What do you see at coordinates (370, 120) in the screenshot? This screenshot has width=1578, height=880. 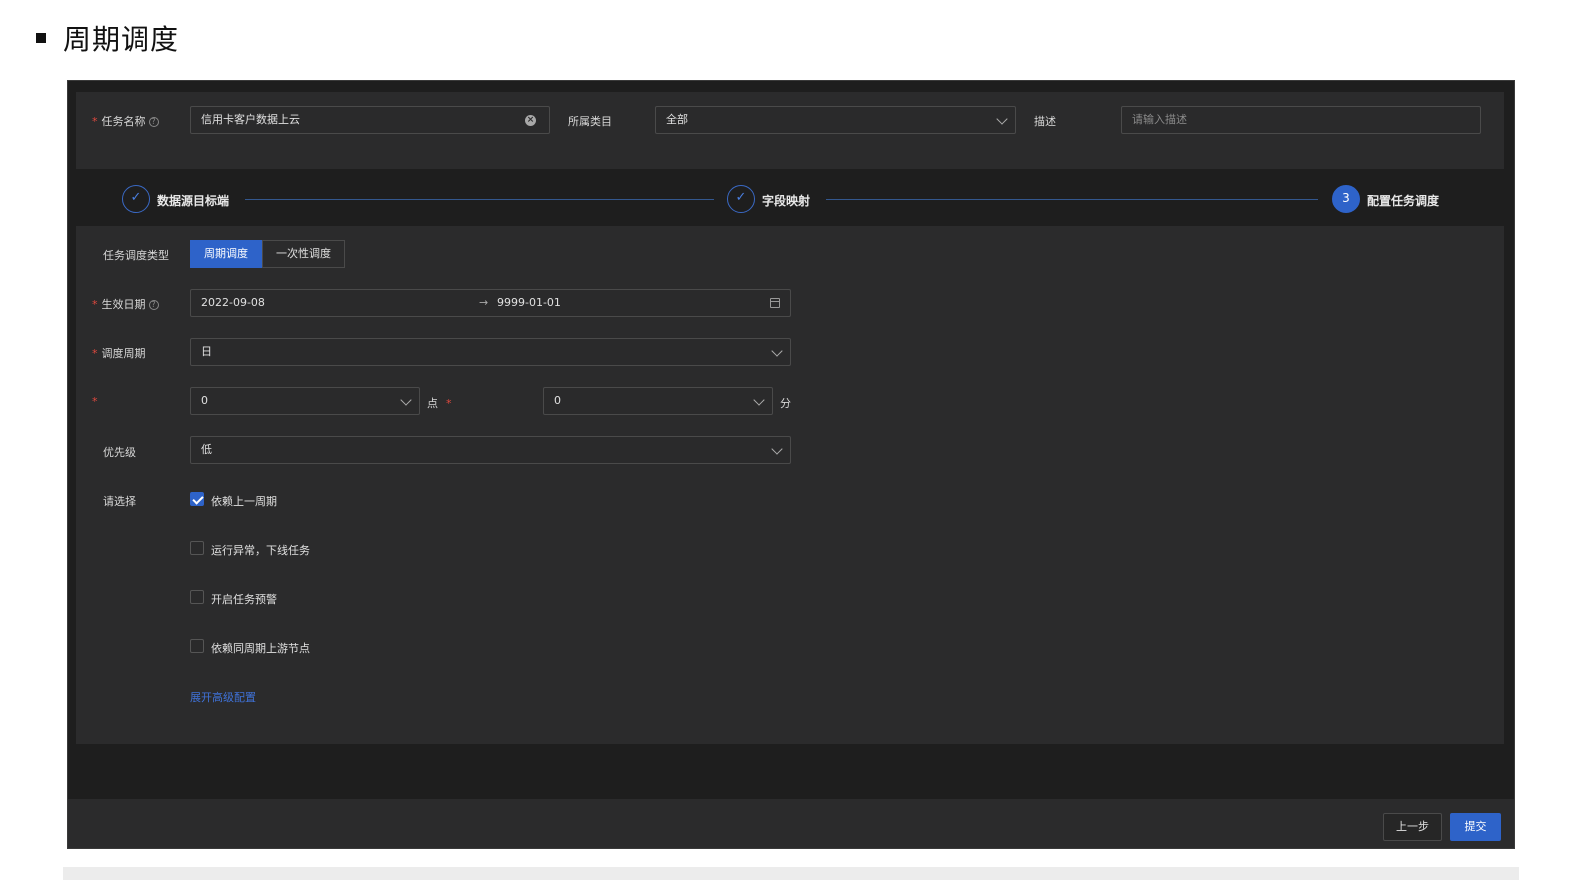 I see `task-name-input: 信用卡客户数据上云 ×` at bounding box center [370, 120].